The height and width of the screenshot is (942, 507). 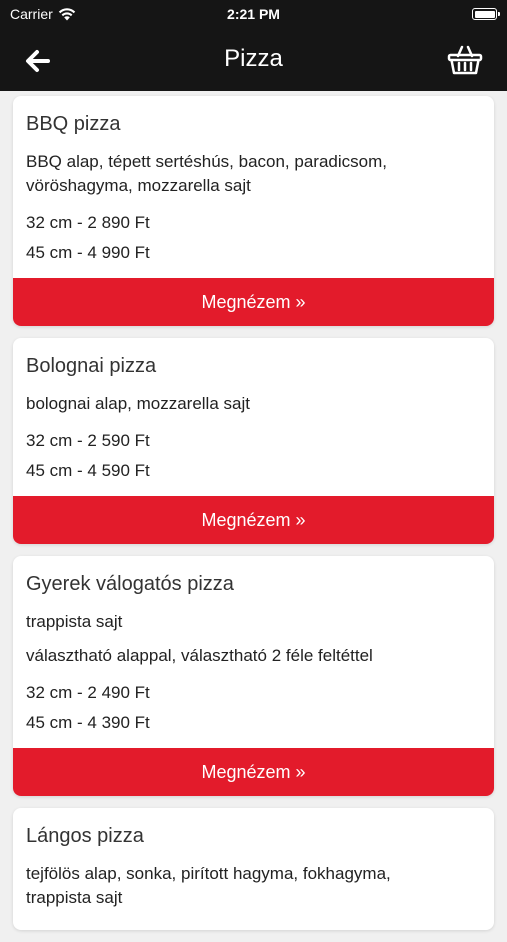 I want to click on status-bar: Carrier 2:21 PM, so click(x=253, y=15).